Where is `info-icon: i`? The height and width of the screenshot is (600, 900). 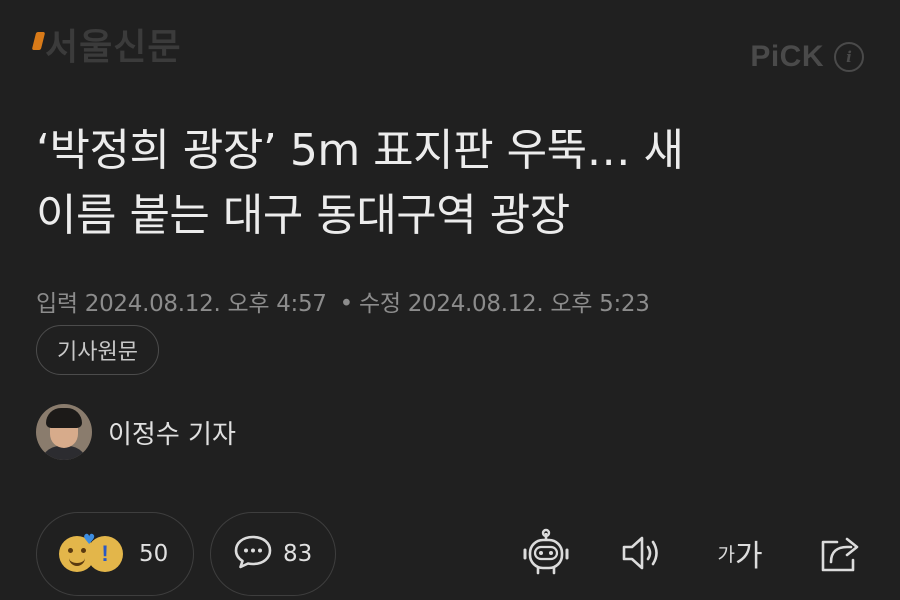 info-icon: i is located at coordinates (849, 57).